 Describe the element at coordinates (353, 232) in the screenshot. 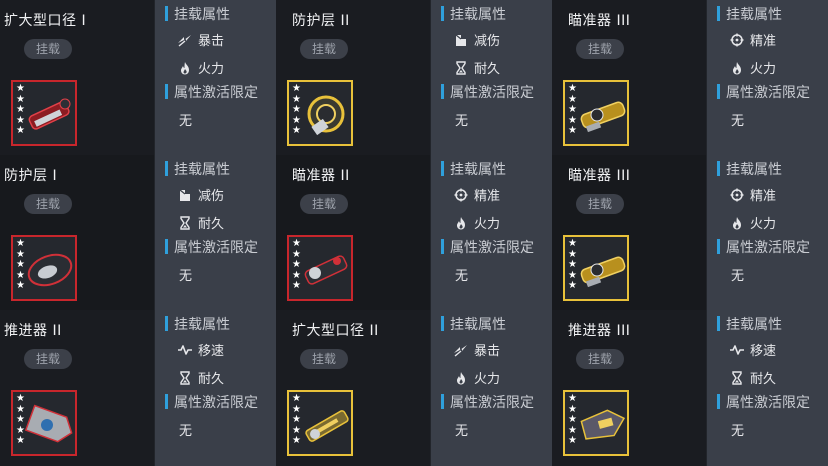

I see `module-card-4: 瞄准器 II 挂载 ★ ★ ★ ★ ★` at that location.